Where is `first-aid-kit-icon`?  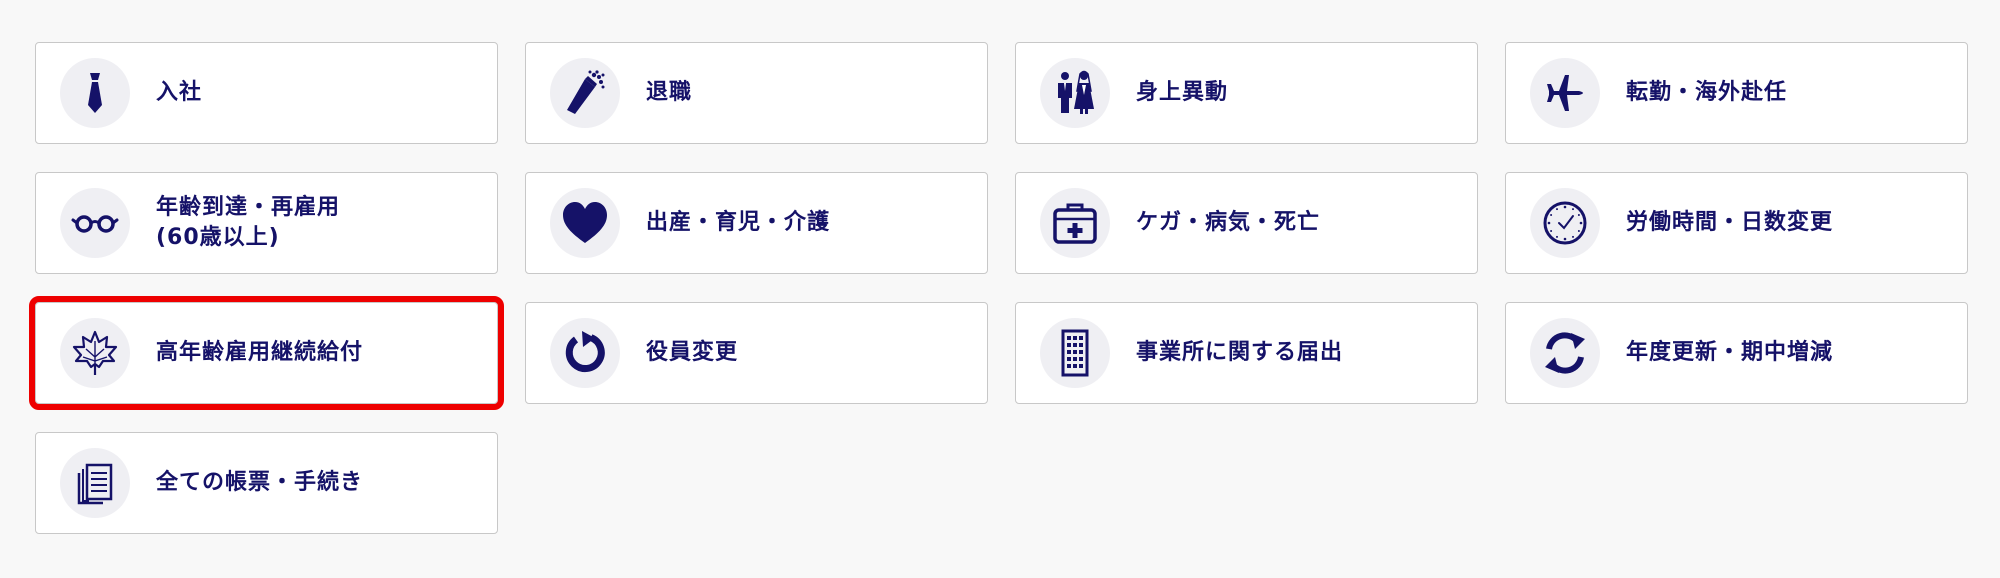
first-aid-kit-icon is located at coordinates (1075, 223).